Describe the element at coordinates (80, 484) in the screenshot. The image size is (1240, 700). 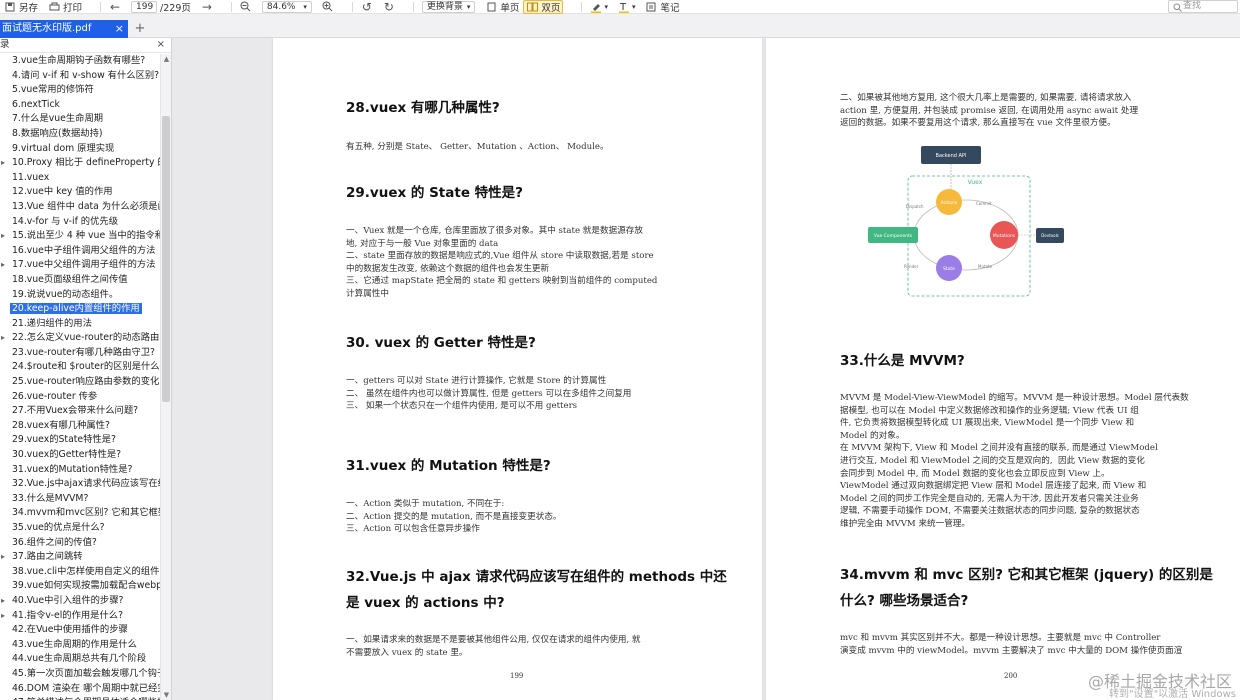
I see `outline-item: 32.Vue.js中ajax请求代码应该写在组件` at that location.